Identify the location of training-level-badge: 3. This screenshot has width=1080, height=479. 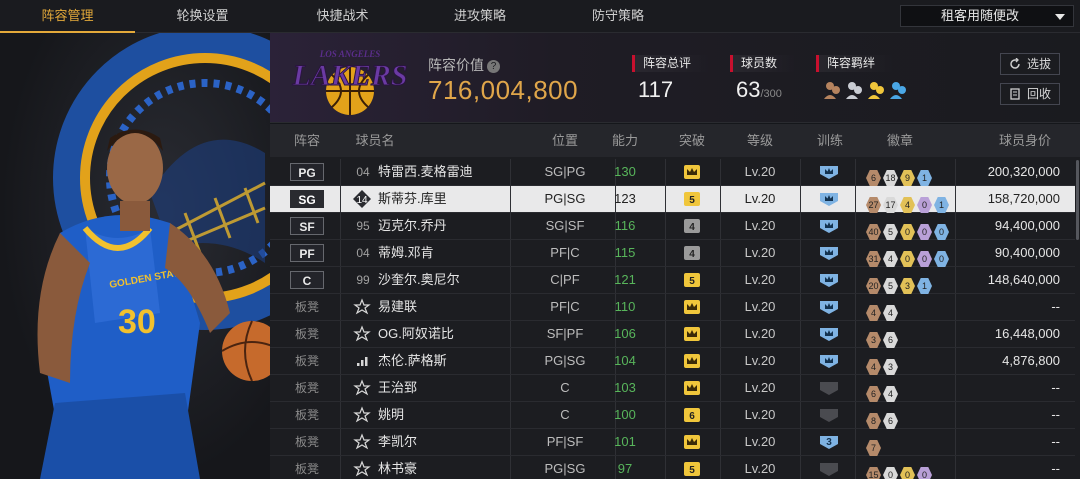
(829, 442).